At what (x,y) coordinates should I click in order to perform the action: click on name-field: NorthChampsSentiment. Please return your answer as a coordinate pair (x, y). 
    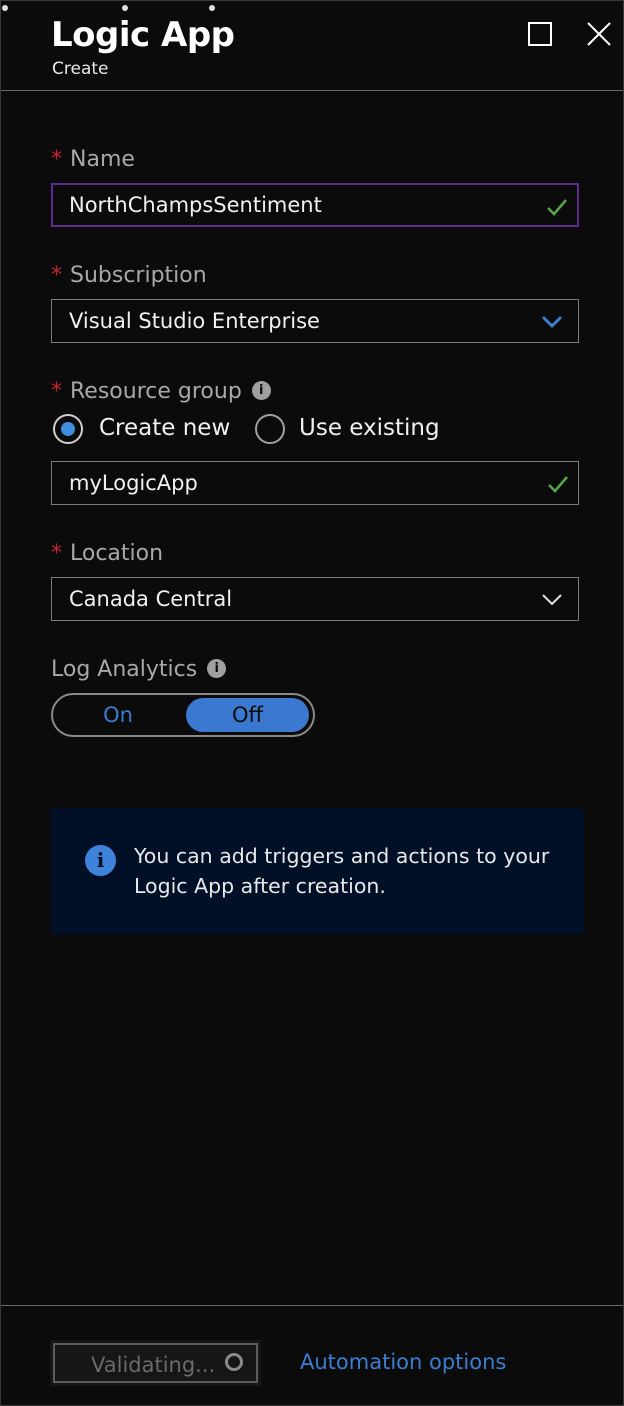
    Looking at the image, I should click on (315, 205).